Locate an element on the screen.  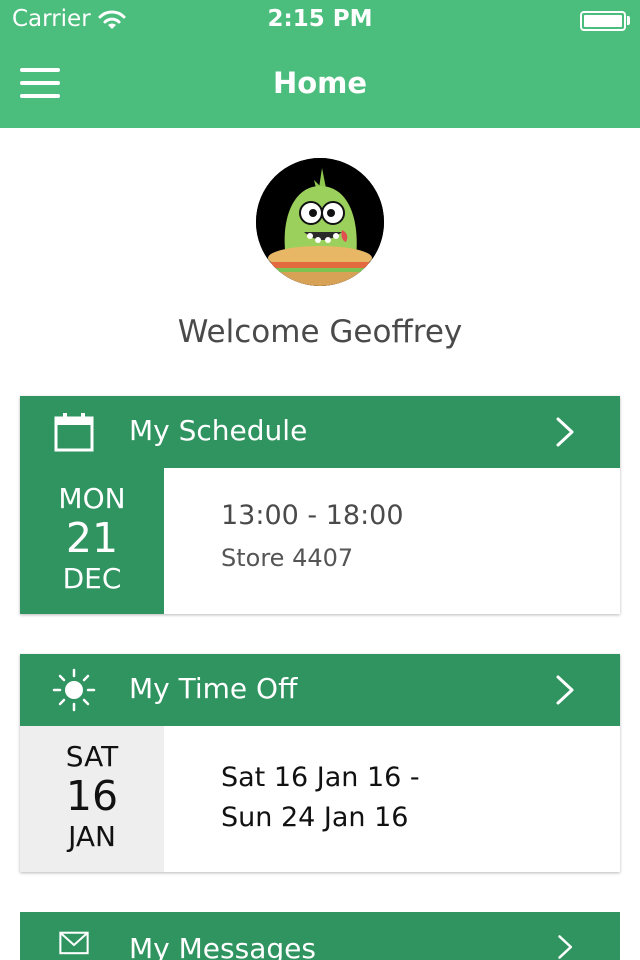
time-off-day-of-week: SAT is located at coordinates (92, 756).